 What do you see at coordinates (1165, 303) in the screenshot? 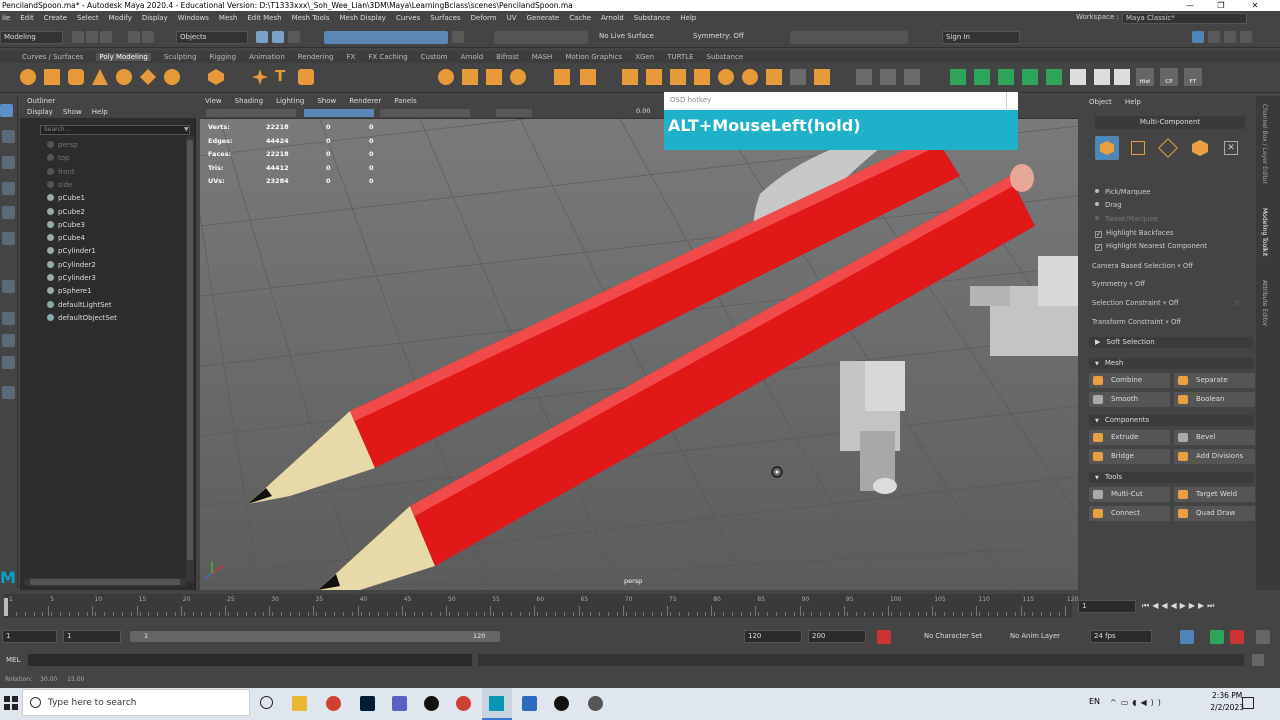
I see `toolkit-setting: Selection Constraint ▾ Off 0` at bounding box center [1165, 303].